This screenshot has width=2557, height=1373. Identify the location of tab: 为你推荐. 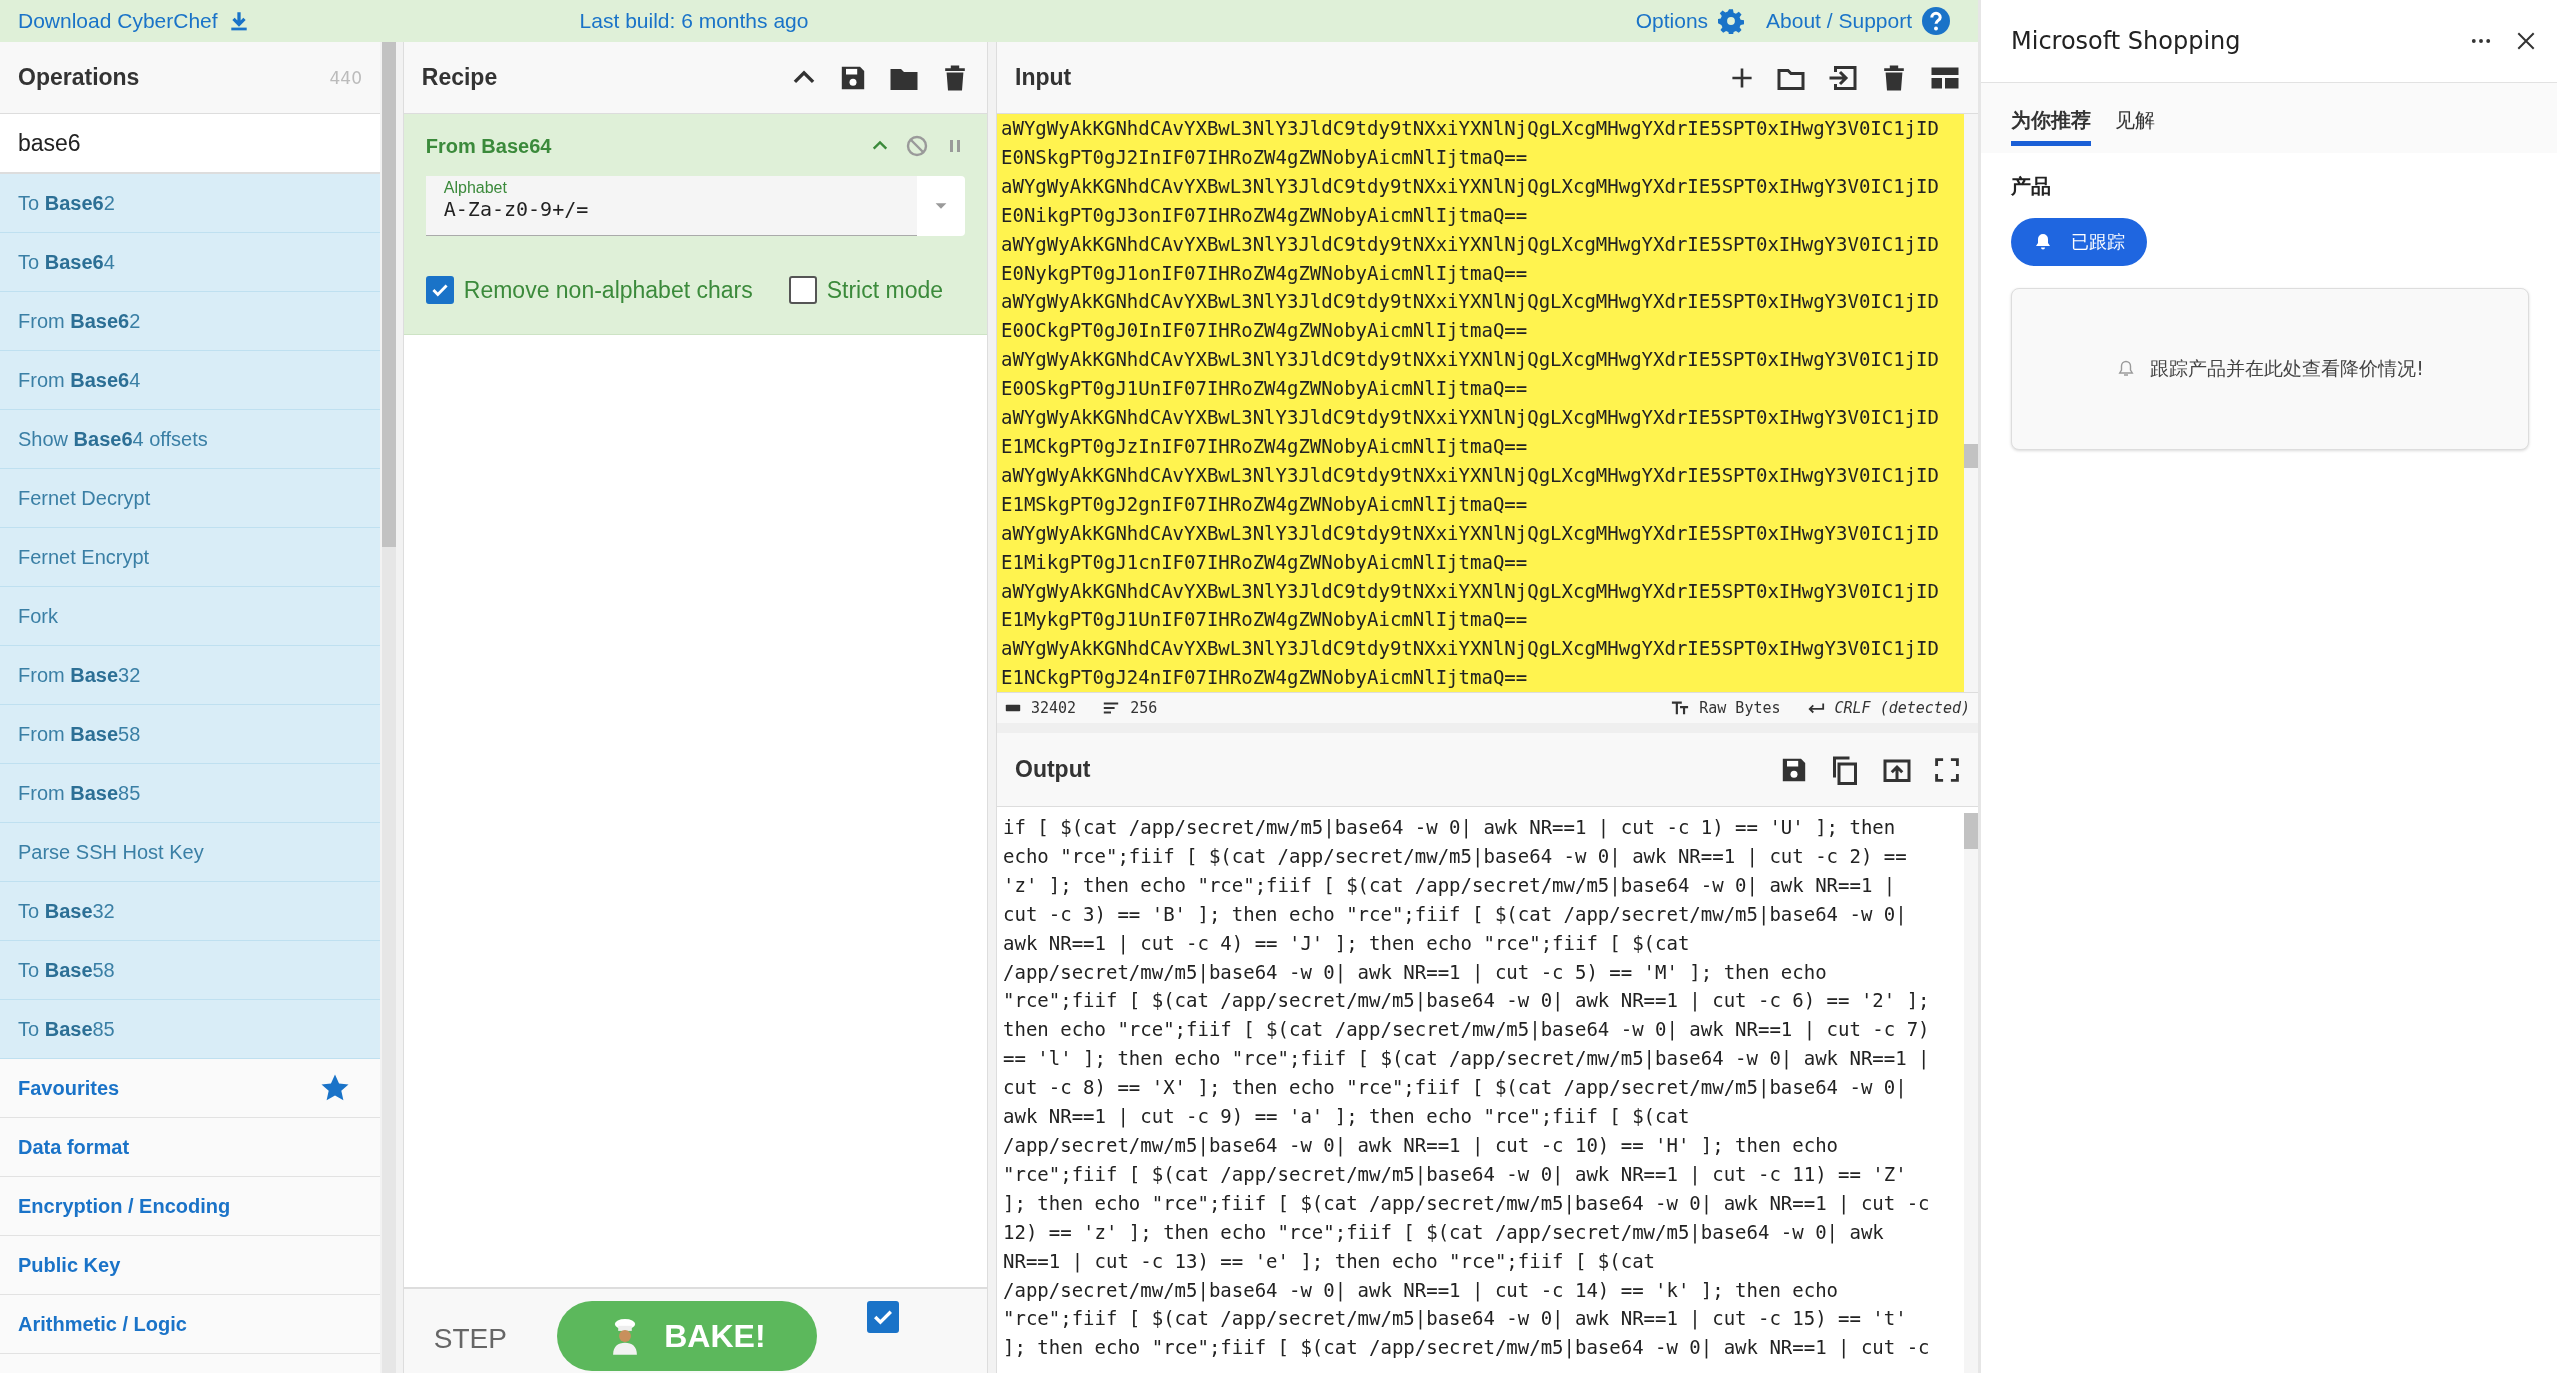
(2051, 126).